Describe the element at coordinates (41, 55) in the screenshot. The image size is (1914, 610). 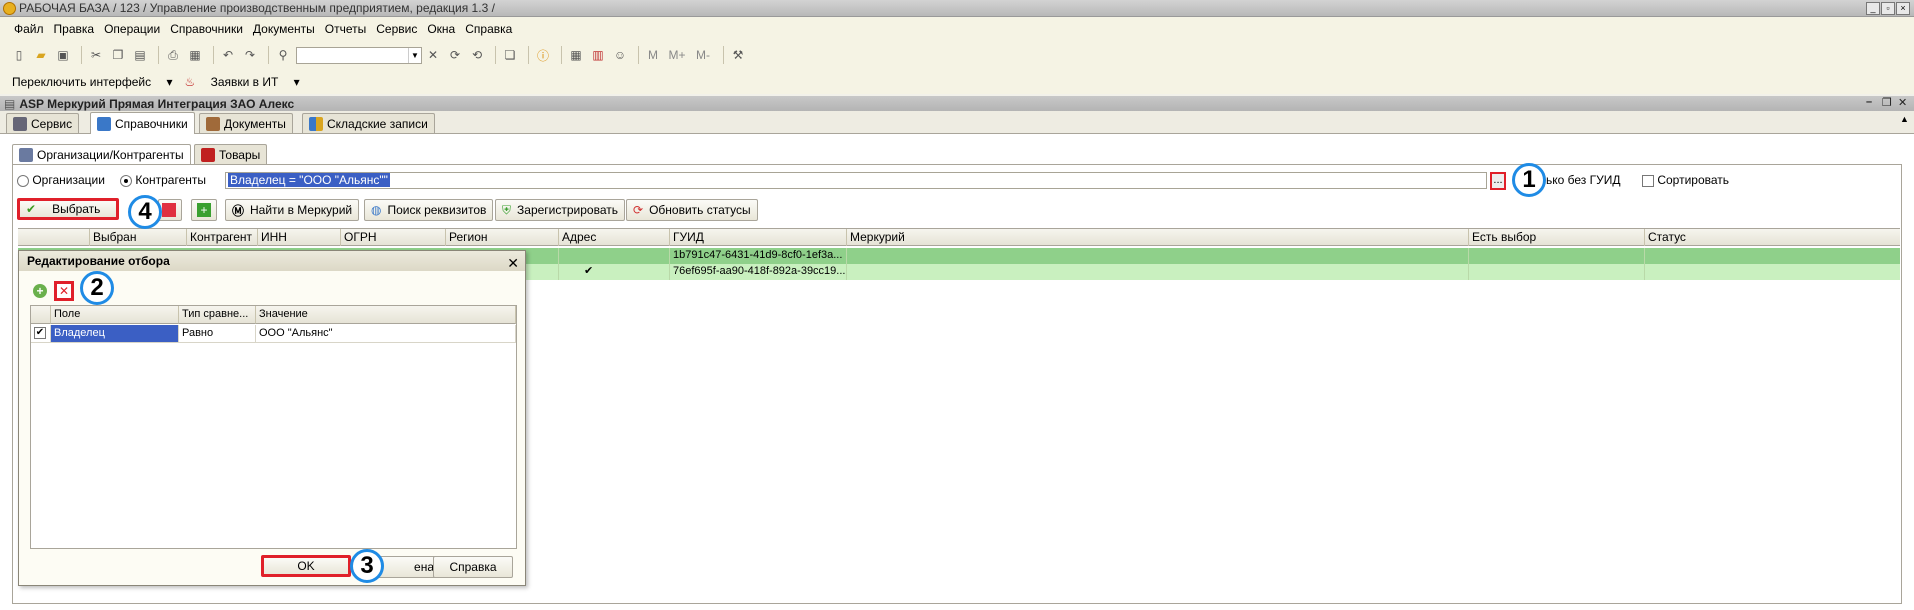
I see `open-folder-icon: ▰` at that location.